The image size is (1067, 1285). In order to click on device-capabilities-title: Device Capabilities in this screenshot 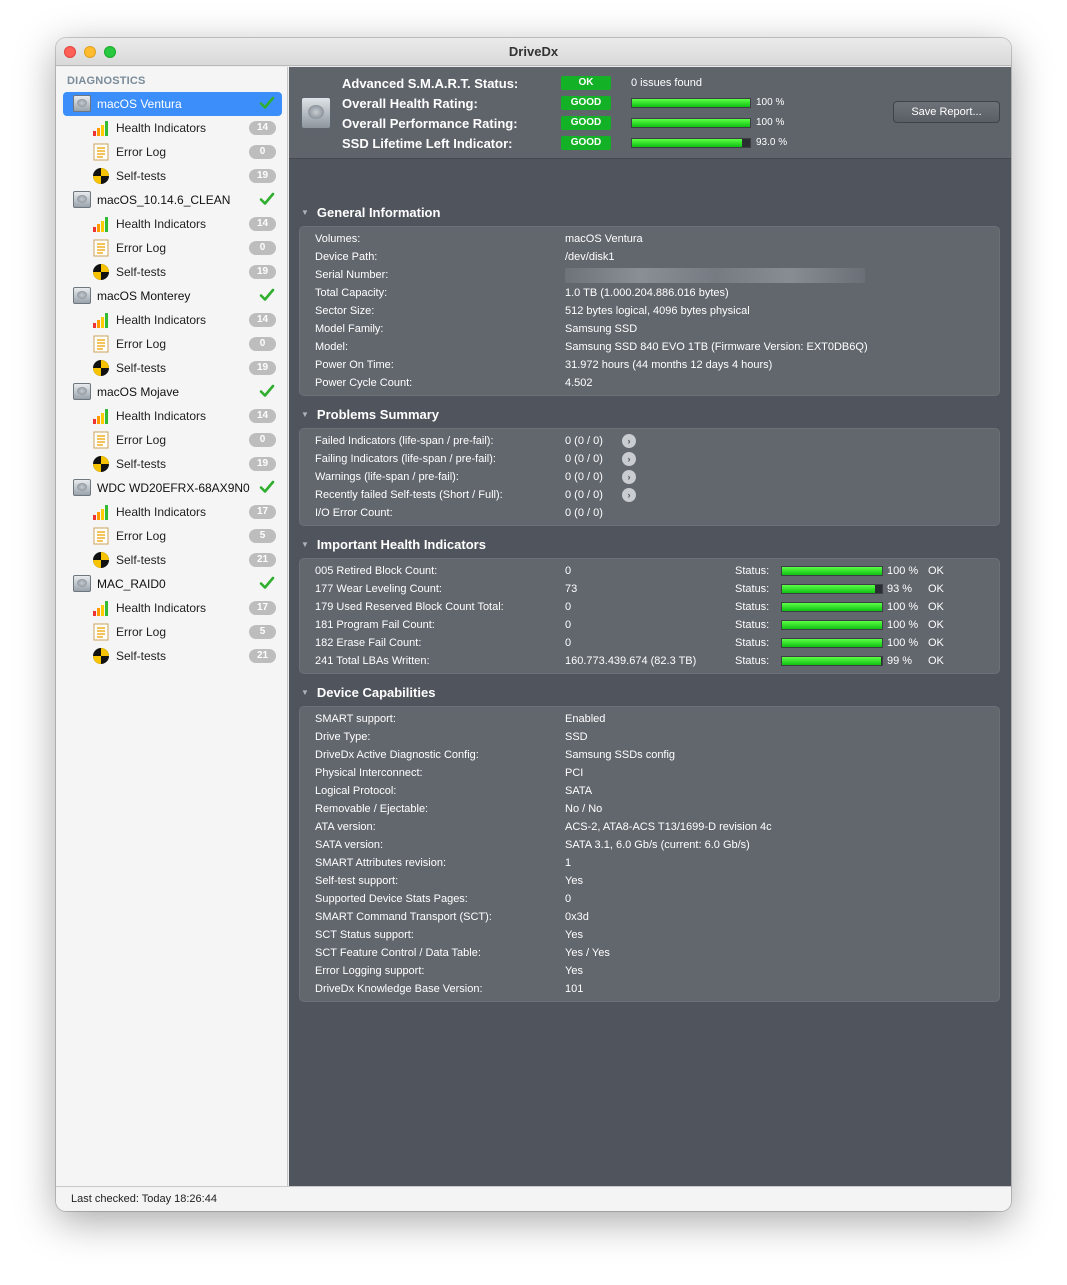, I will do `click(376, 692)`.